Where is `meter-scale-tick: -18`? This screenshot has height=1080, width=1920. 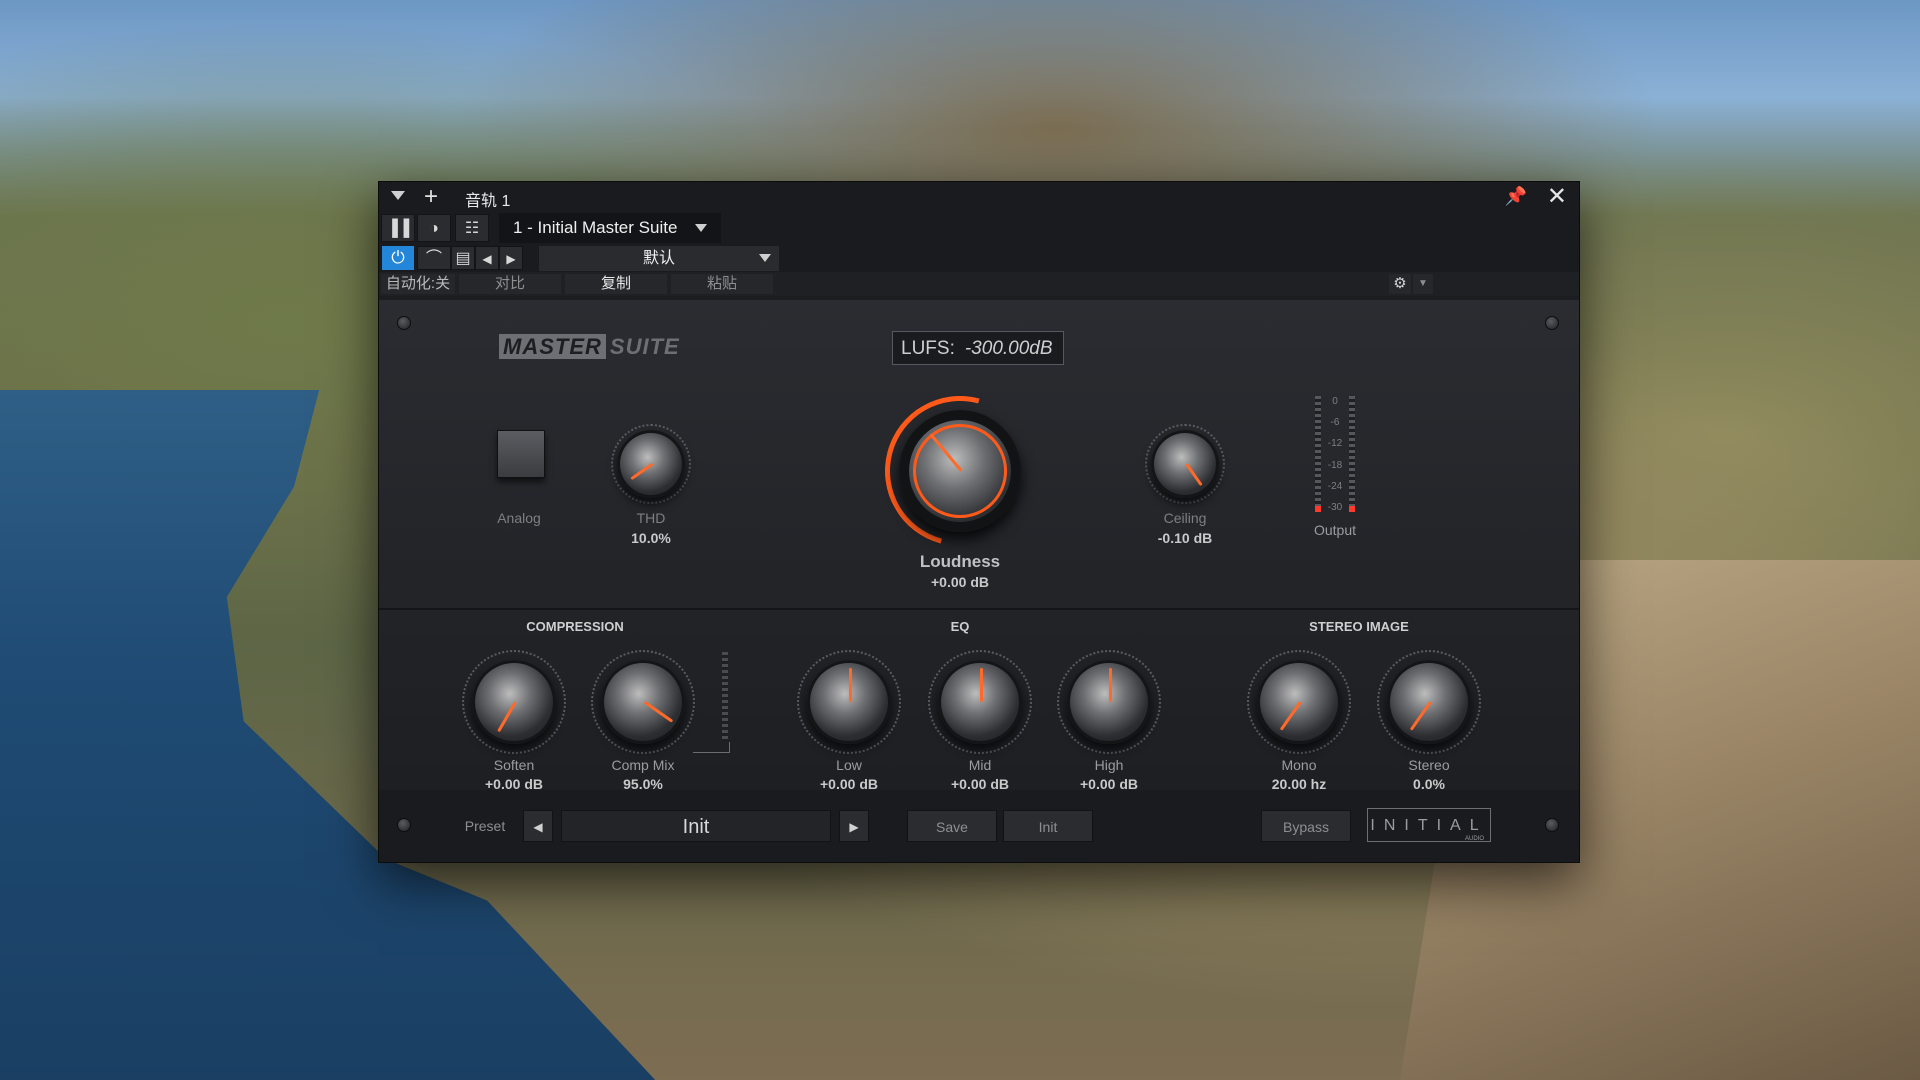 meter-scale-tick: -18 is located at coordinates (1335, 465).